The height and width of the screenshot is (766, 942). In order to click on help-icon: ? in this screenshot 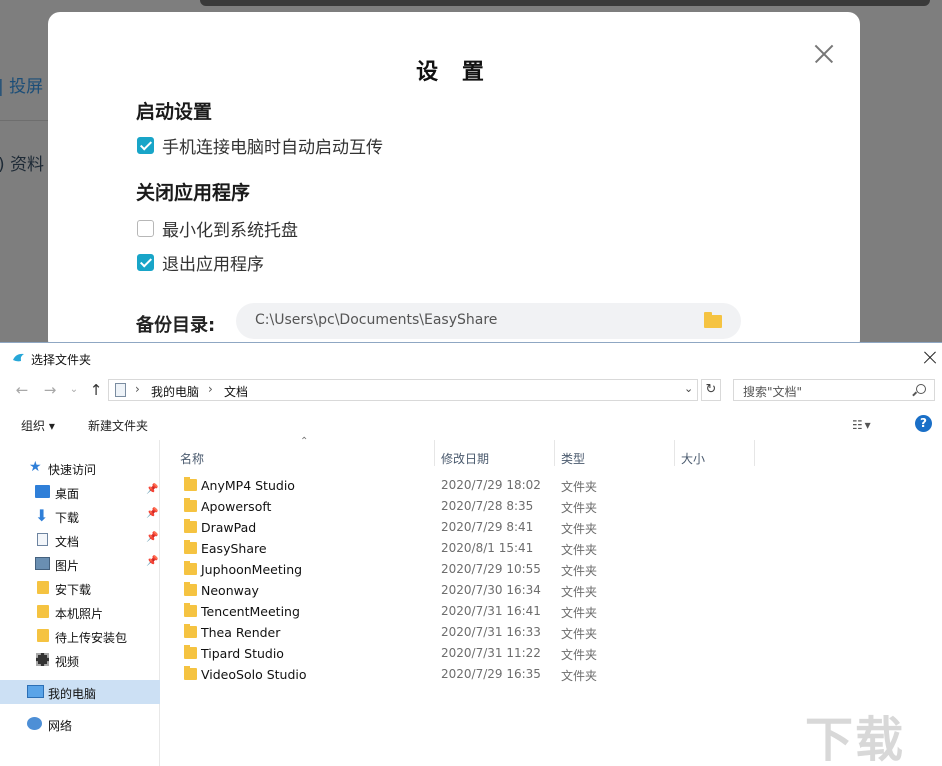, I will do `click(923, 423)`.